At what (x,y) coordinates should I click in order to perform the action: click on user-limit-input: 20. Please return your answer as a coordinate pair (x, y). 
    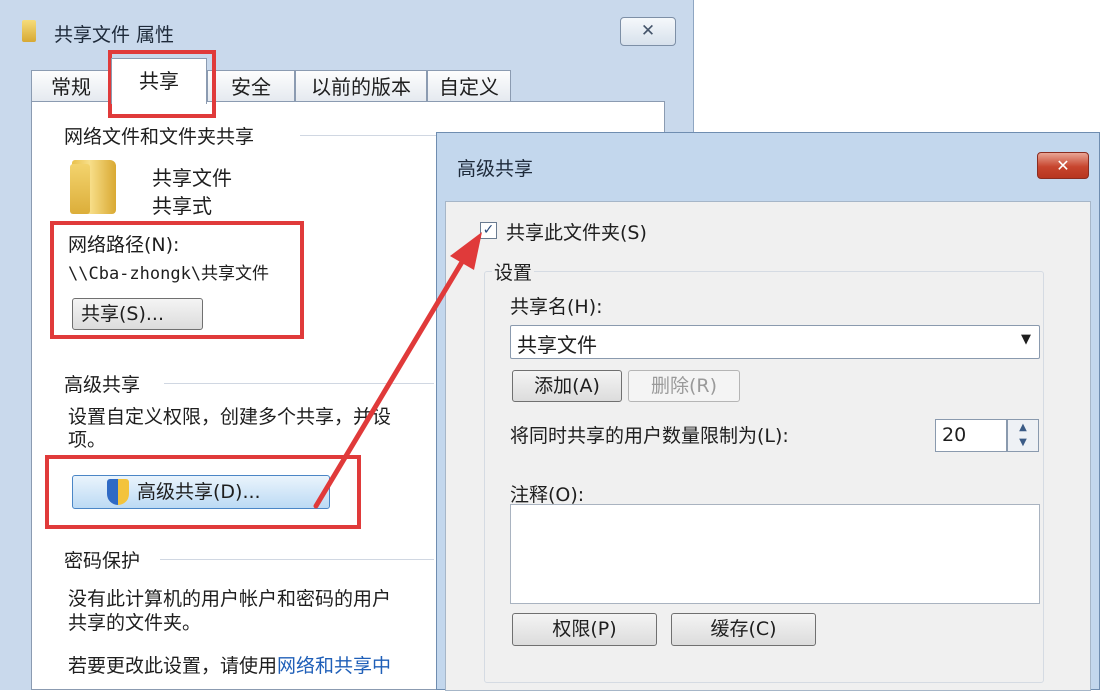
    Looking at the image, I should click on (971, 435).